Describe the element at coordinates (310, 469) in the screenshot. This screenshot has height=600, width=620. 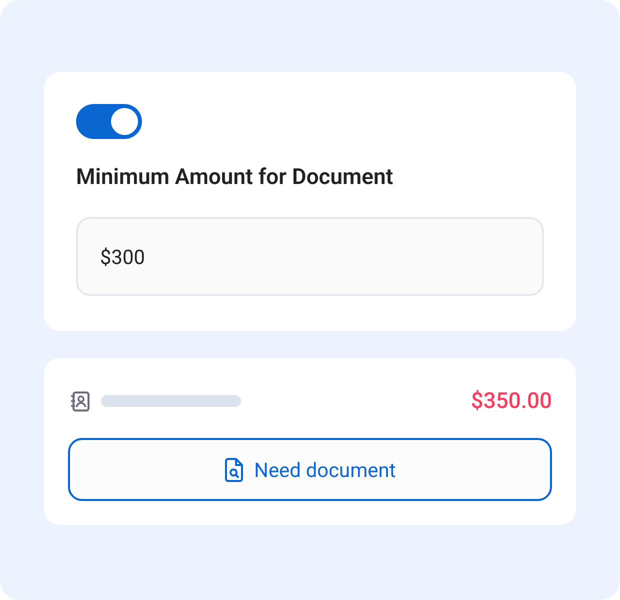
I see `need-document-button: Need document` at that location.